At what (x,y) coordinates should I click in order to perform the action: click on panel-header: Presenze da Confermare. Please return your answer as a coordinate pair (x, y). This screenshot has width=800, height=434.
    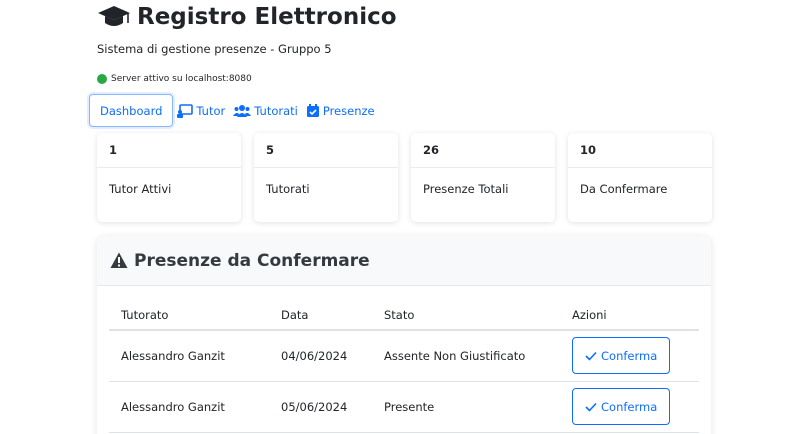
    Looking at the image, I should click on (404, 261).